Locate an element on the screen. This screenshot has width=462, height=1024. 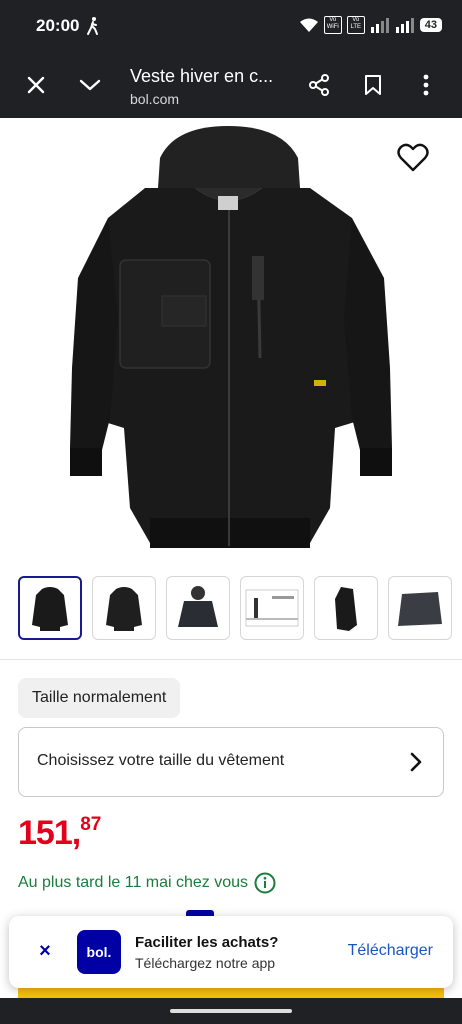
thumbnail-jacket-detail is located at coordinates (420, 609).